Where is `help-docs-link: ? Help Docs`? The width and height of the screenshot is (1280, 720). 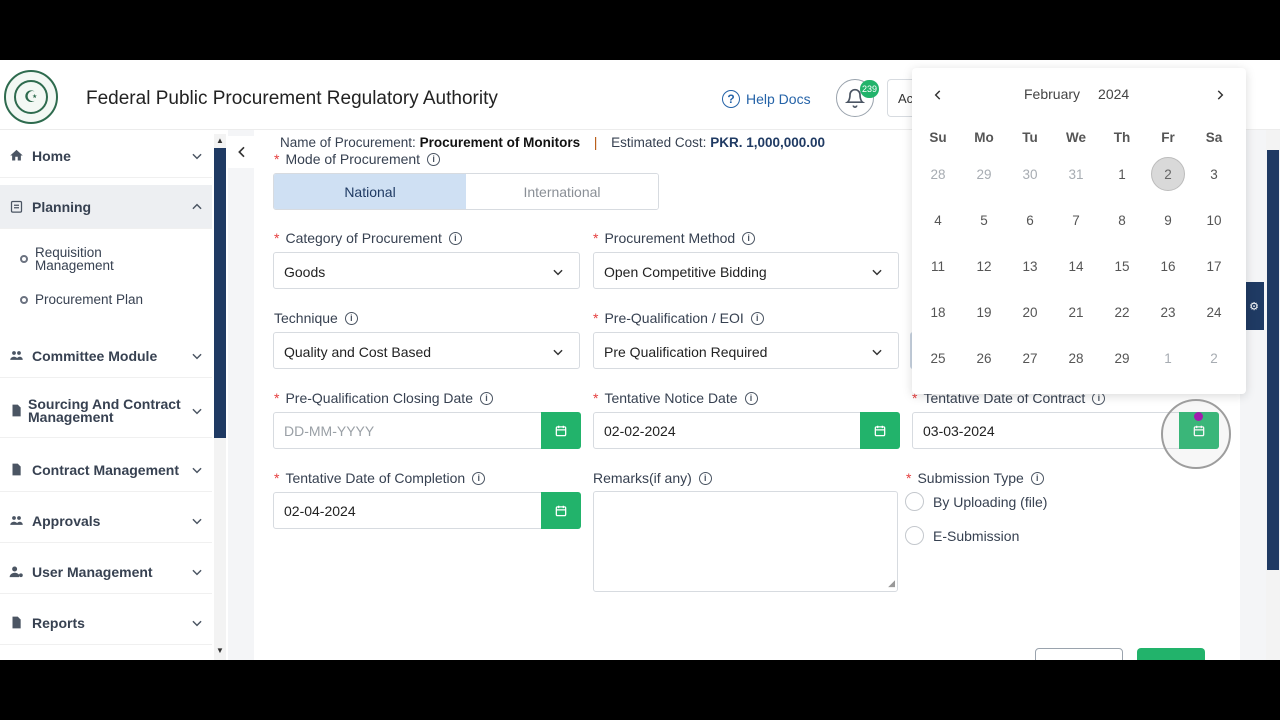
help-docs-link: ? Help Docs is located at coordinates (766, 99).